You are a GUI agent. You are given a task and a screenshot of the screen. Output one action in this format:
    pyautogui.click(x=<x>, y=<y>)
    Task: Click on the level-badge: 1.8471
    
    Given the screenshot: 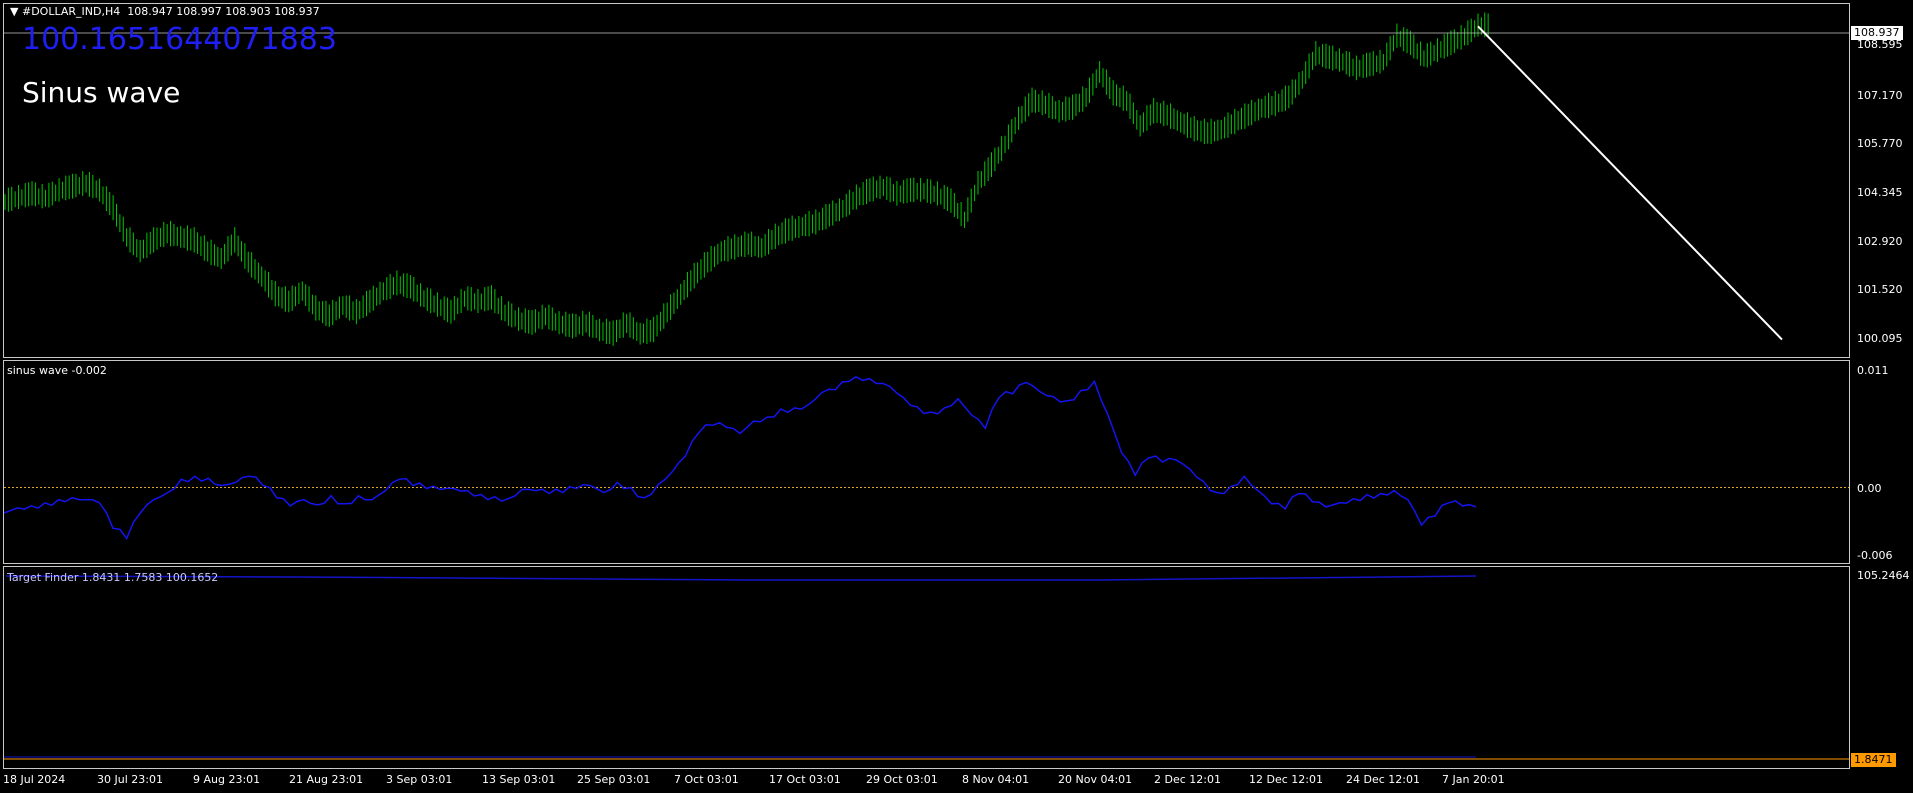 What is the action you would take?
    pyautogui.click(x=1873, y=760)
    